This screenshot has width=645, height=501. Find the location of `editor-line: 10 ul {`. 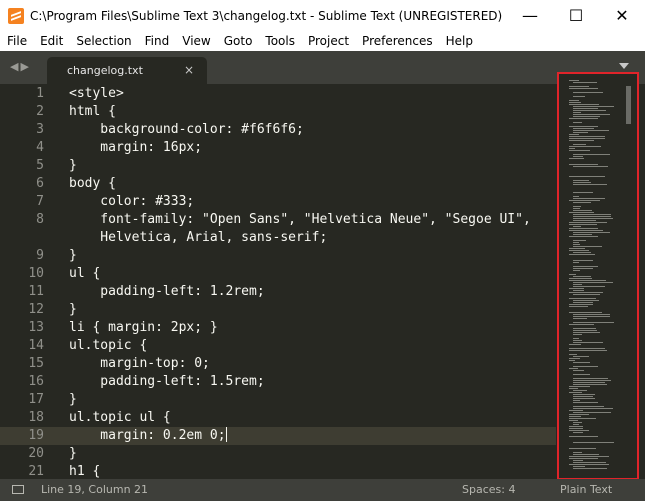

editor-line: 10 ul { is located at coordinates (278, 274).